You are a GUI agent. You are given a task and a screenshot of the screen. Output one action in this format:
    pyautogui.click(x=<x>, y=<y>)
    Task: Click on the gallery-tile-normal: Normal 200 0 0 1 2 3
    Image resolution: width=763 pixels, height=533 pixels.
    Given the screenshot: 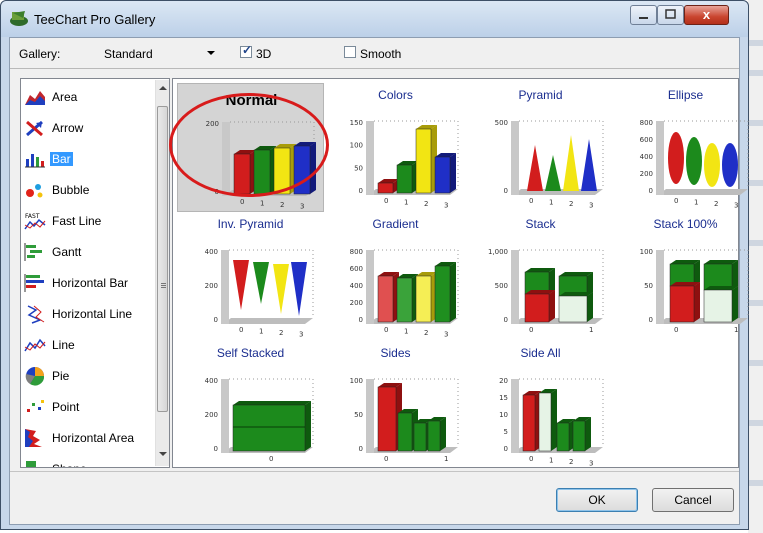 What is the action you would take?
    pyautogui.click(x=250, y=147)
    